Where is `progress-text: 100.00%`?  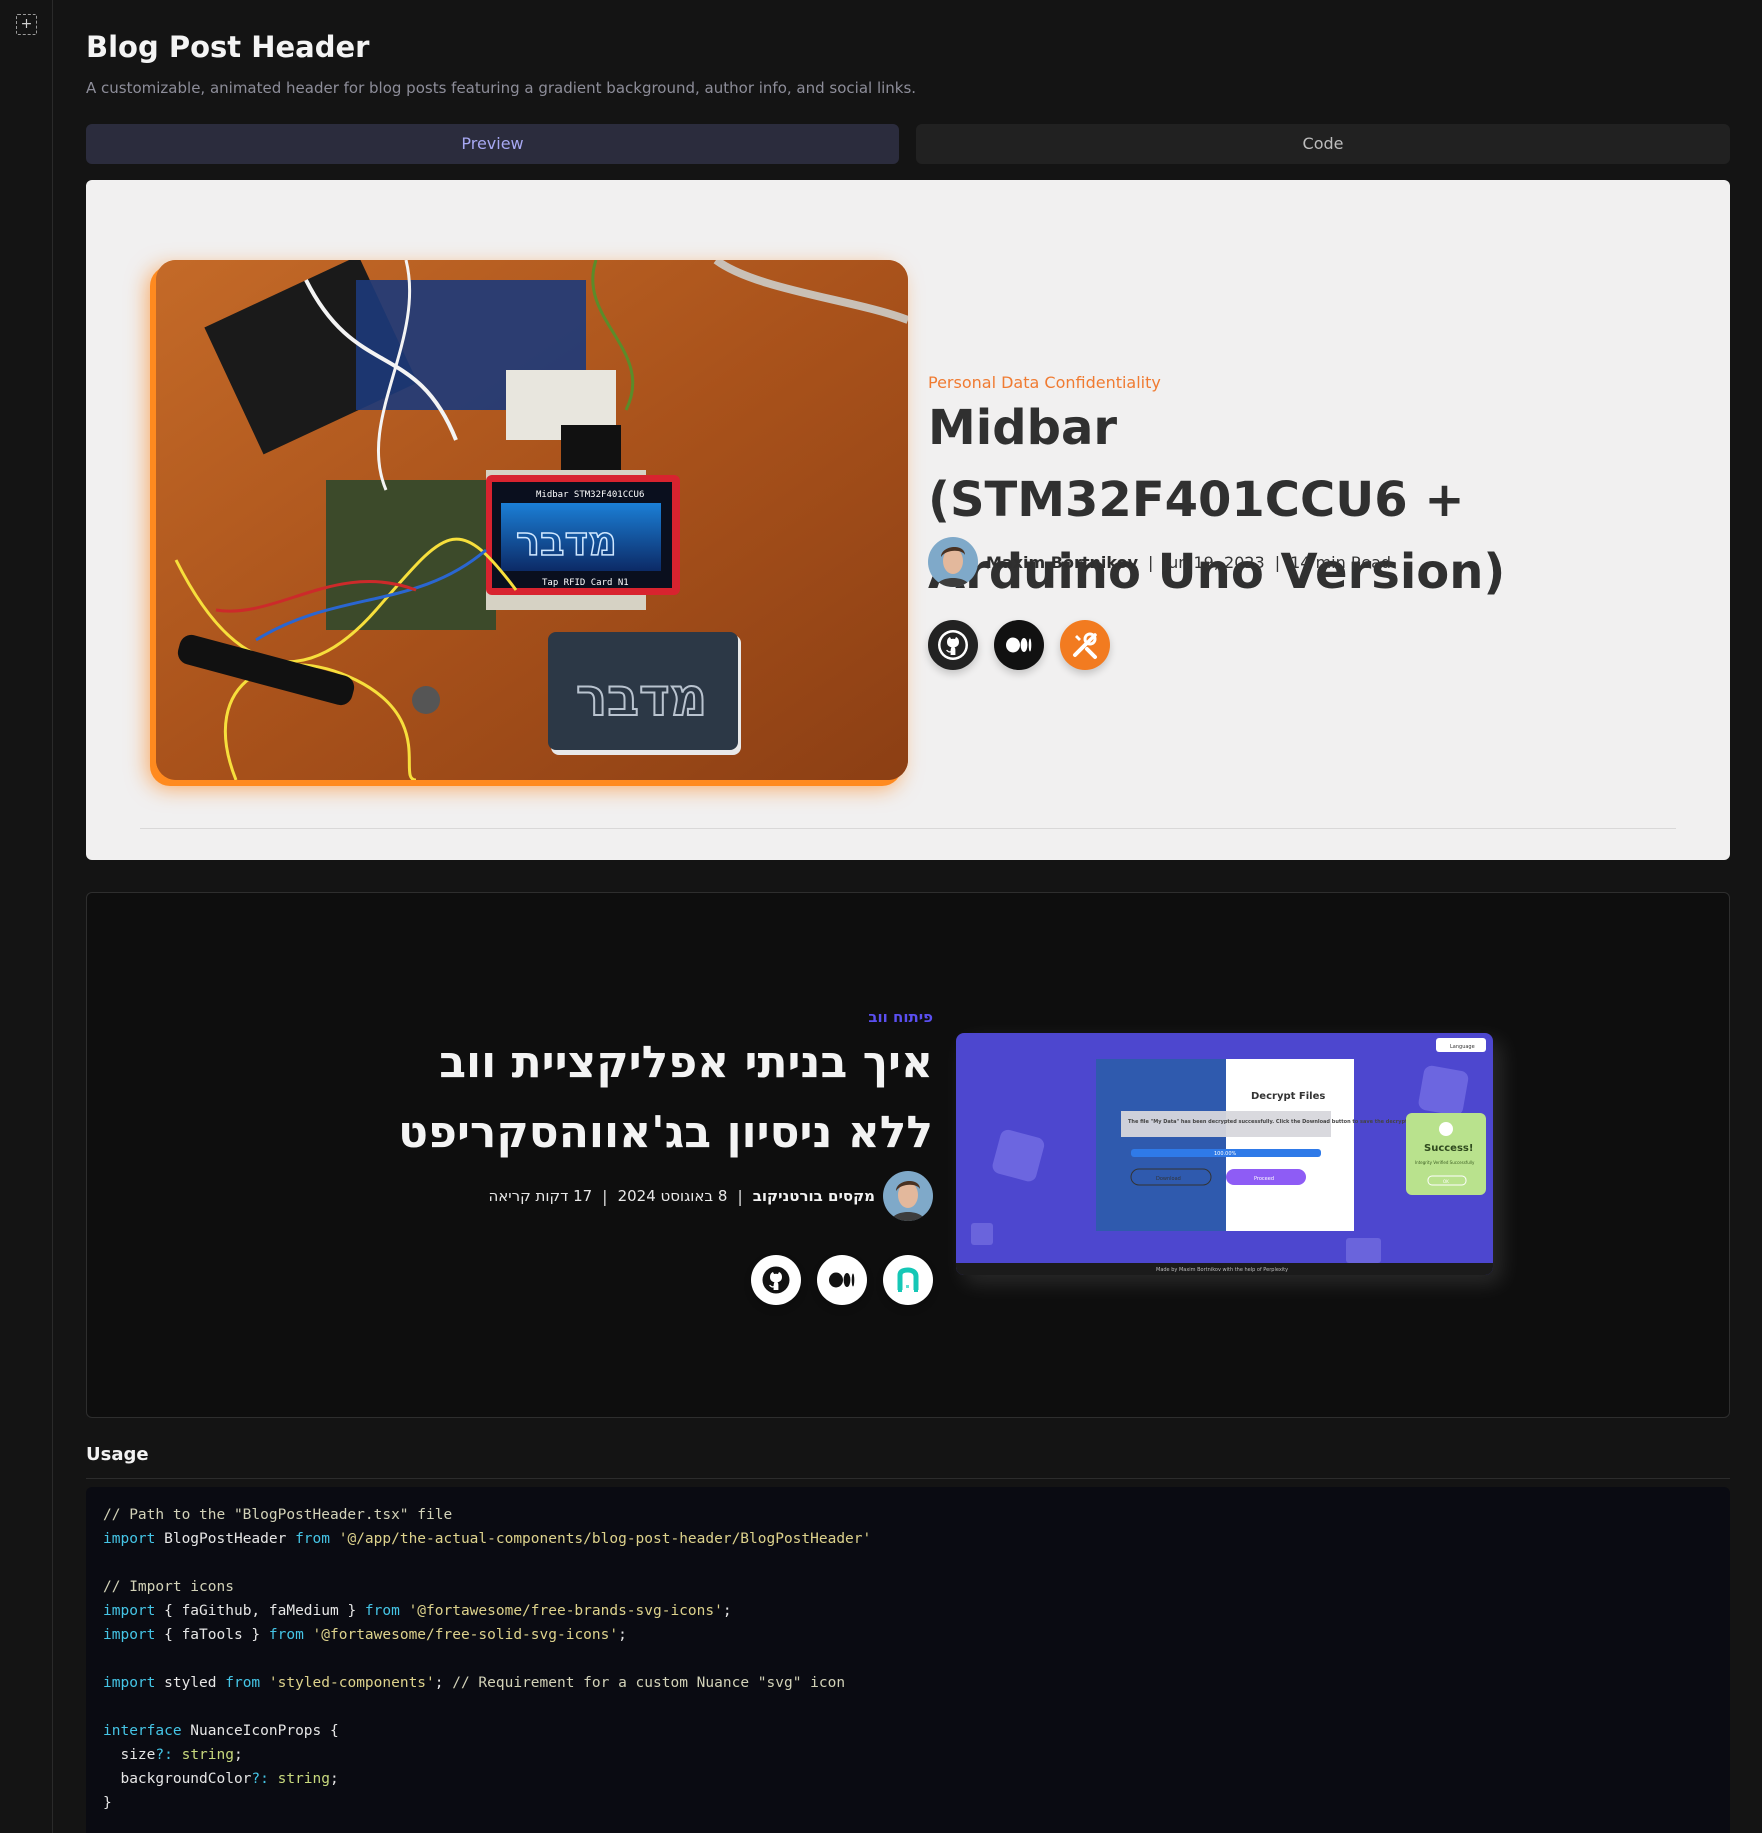
progress-text: 100.00% is located at coordinates (1225, 1154).